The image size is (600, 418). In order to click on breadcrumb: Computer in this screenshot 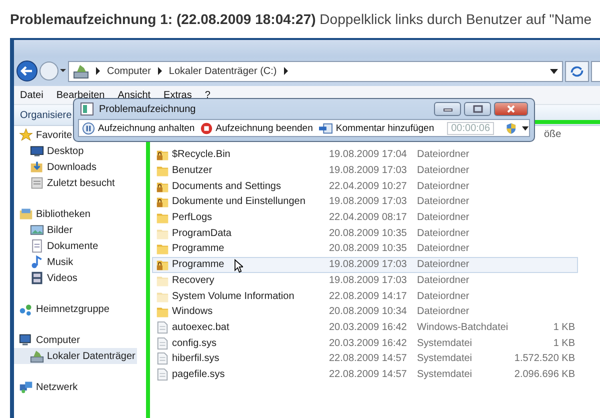, I will do `click(129, 71)`.